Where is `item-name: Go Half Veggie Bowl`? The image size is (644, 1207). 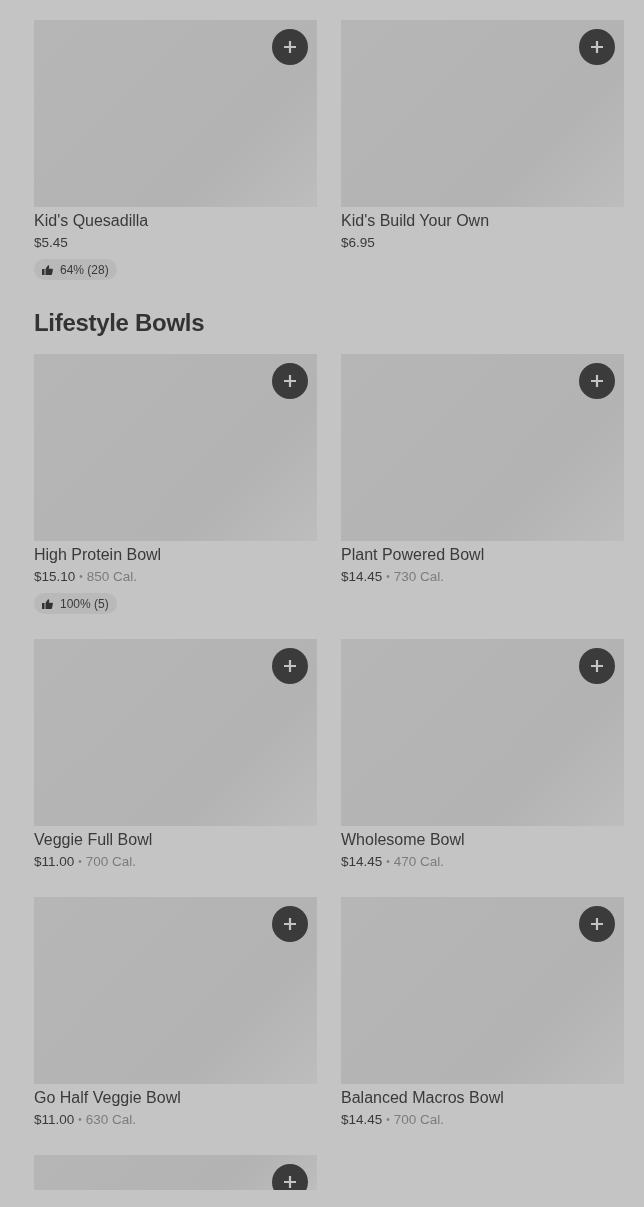
item-name: Go Half Veggie Bowl is located at coordinates (108, 1098).